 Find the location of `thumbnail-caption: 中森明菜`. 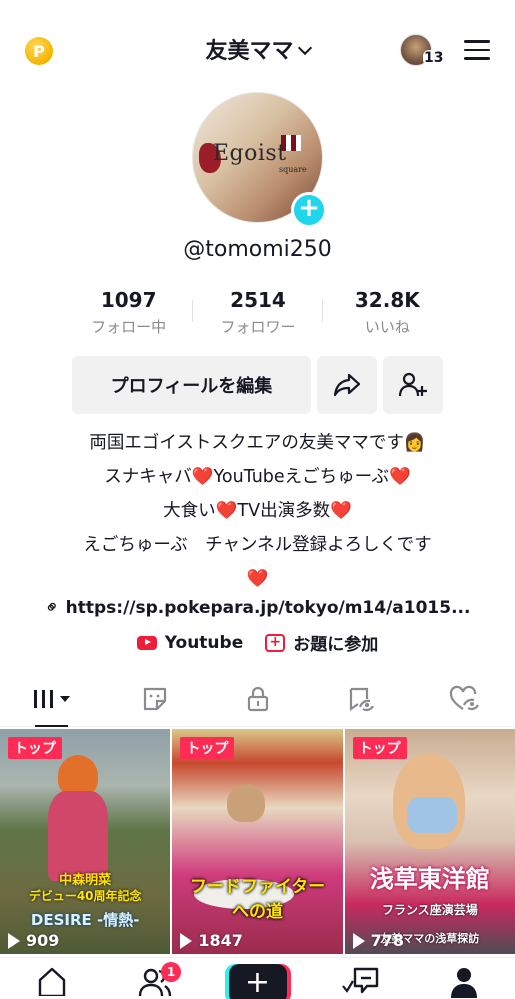

thumbnail-caption: 中森明菜 is located at coordinates (85, 880).